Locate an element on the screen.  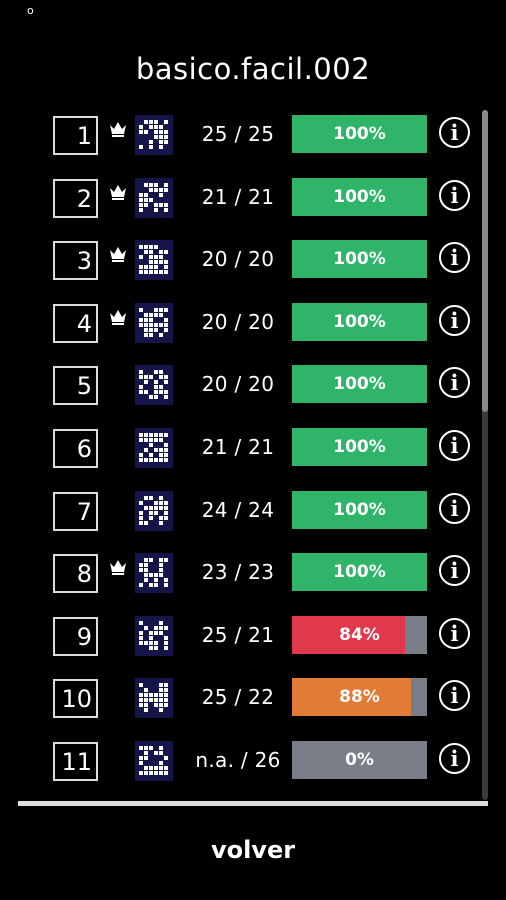
level-row: 2 21 / 21 100% i is located at coordinates (240, 197).